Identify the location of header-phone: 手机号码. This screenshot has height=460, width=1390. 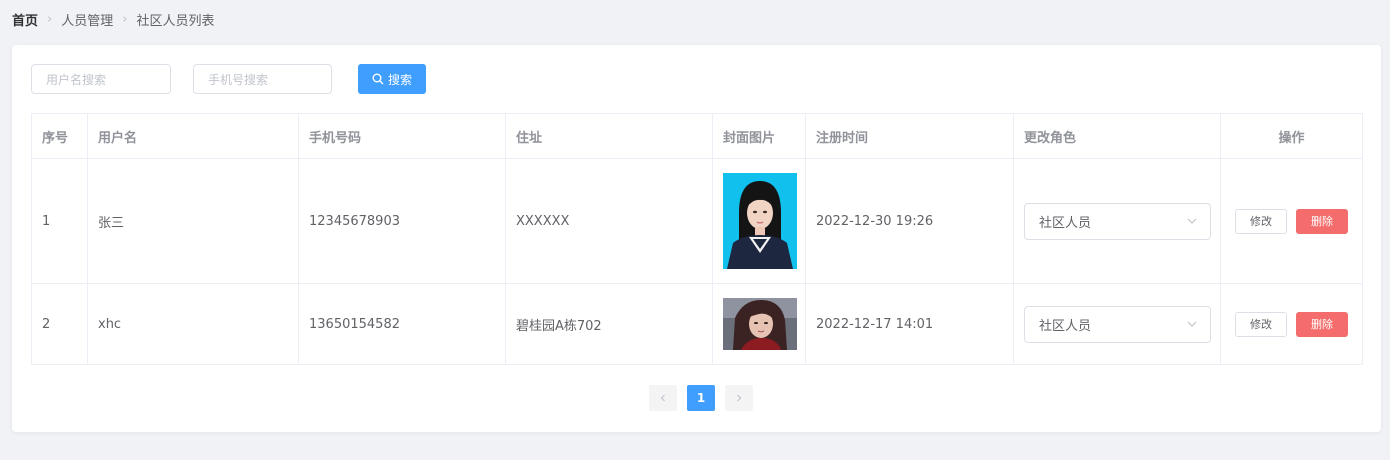
(402, 136).